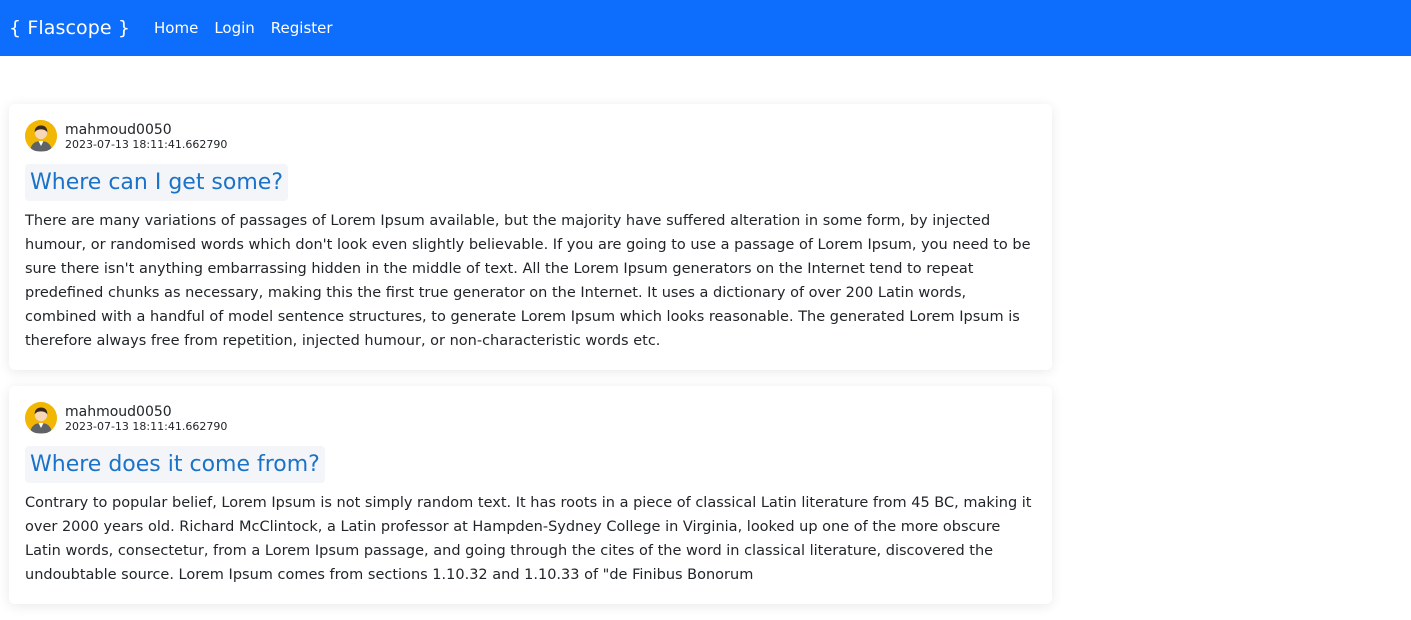 The image size is (1411, 620). I want to click on nav-link-register: Register, so click(302, 28).